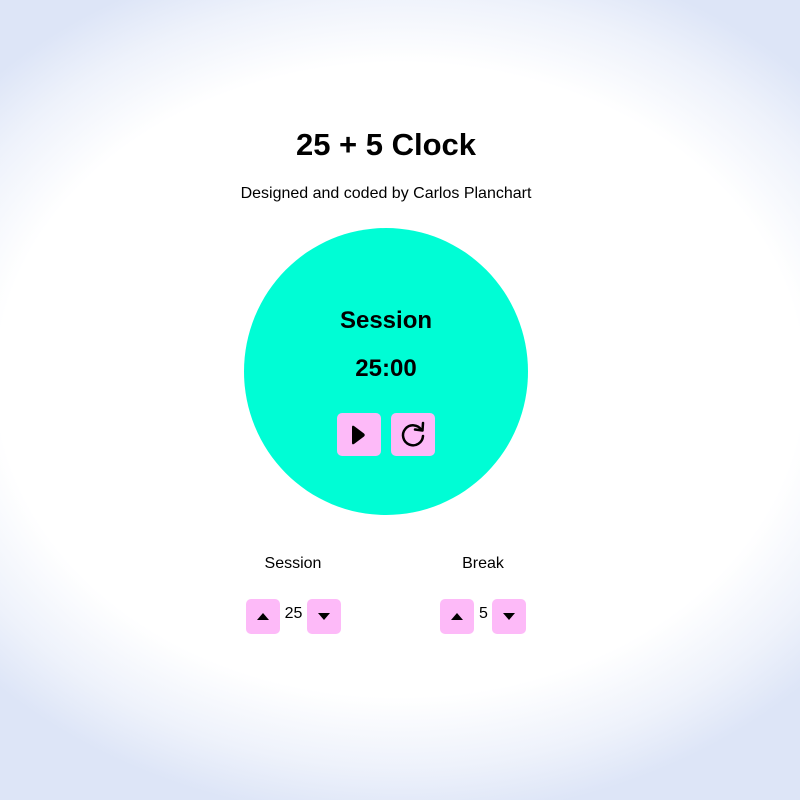  Describe the element at coordinates (386, 320) in the screenshot. I see `timer-label: Session` at that location.